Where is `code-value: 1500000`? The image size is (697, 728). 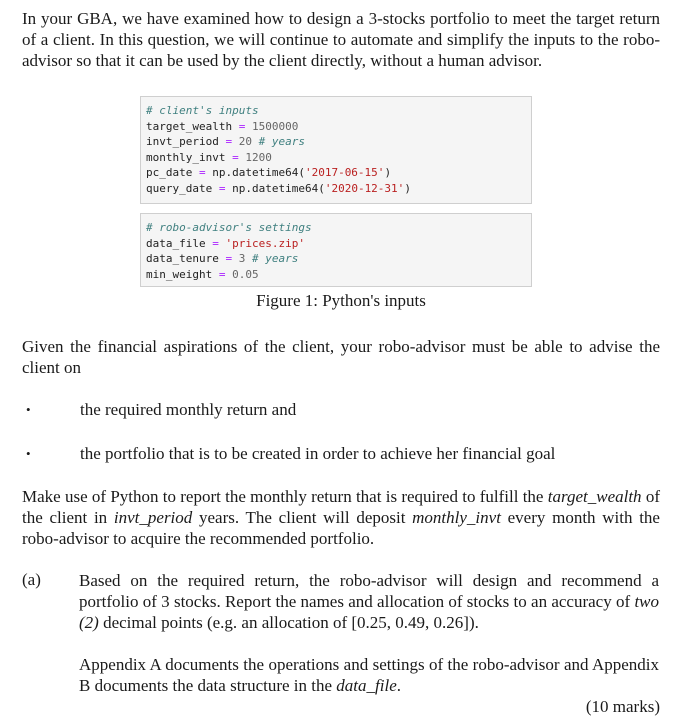 code-value: 1500000 is located at coordinates (275, 126).